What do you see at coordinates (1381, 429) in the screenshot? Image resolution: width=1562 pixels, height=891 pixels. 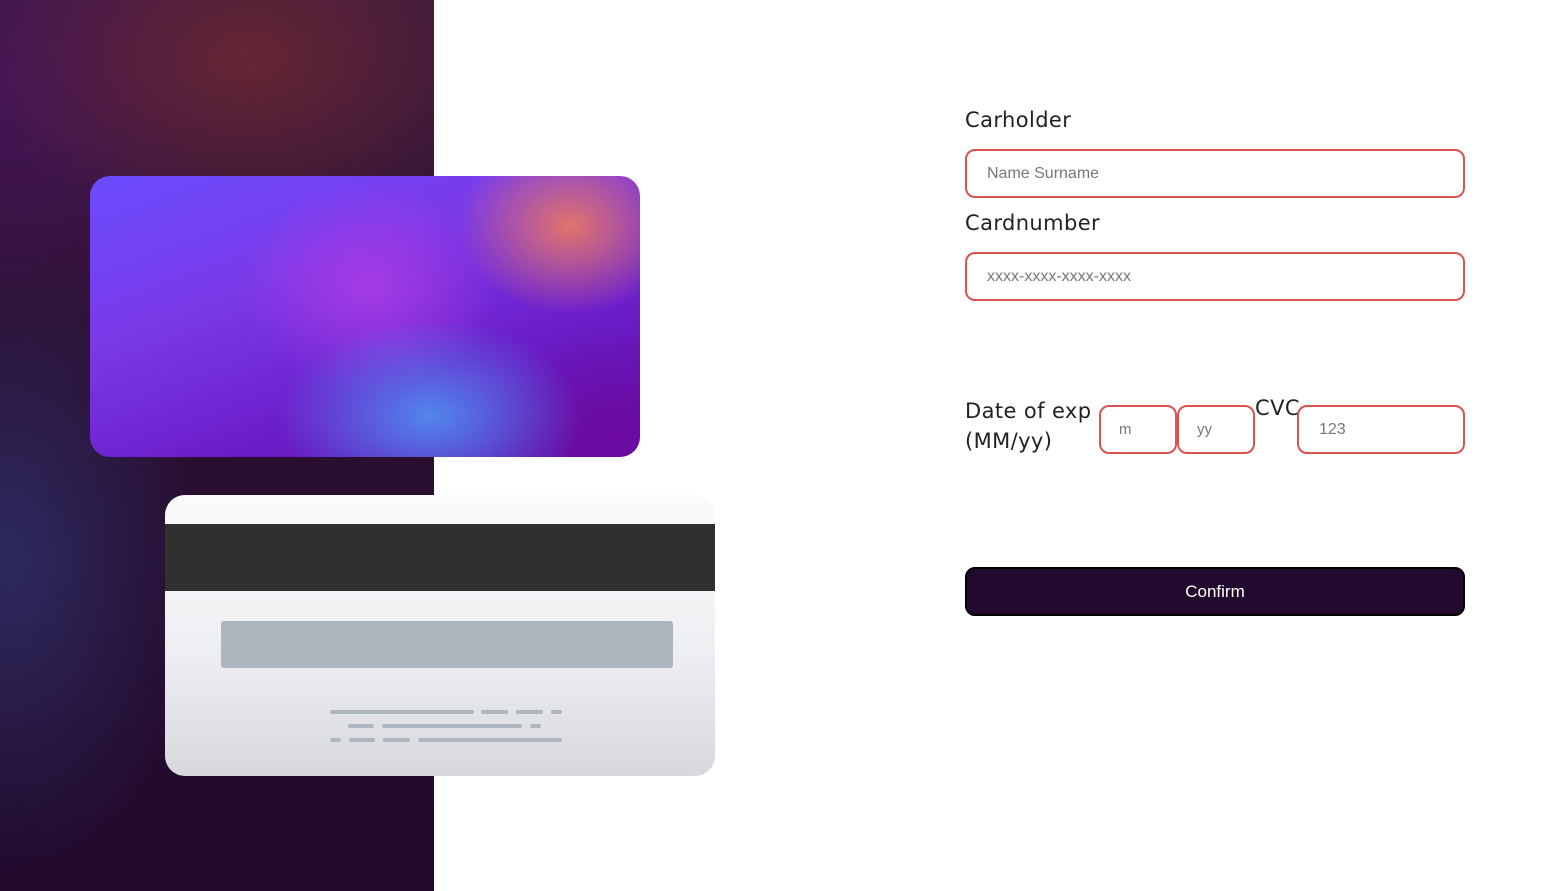 I see `cvc-input` at bounding box center [1381, 429].